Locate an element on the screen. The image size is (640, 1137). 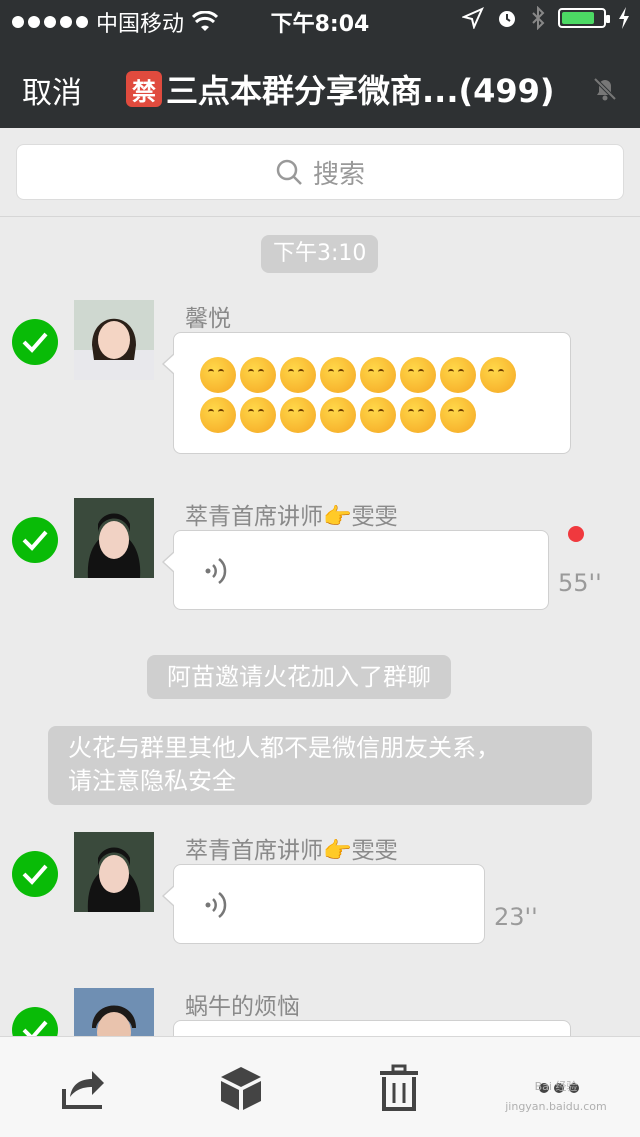
status-bar: 中国移动 下午8:04 is located at coordinates (320, 20).